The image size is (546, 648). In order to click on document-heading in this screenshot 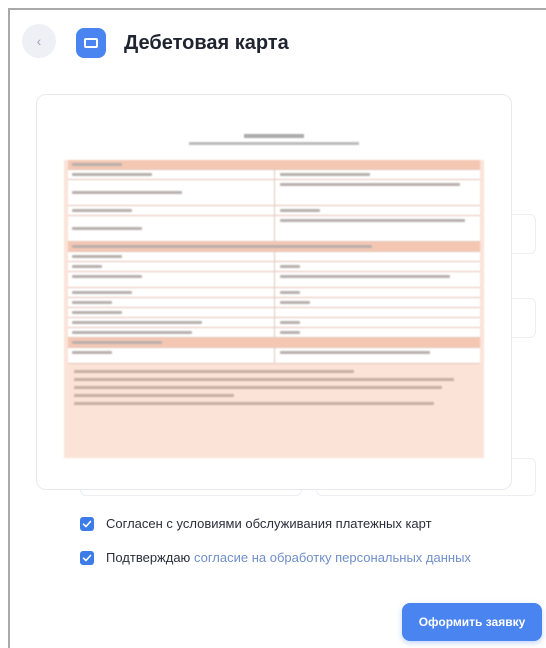, I will do `click(274, 139)`.